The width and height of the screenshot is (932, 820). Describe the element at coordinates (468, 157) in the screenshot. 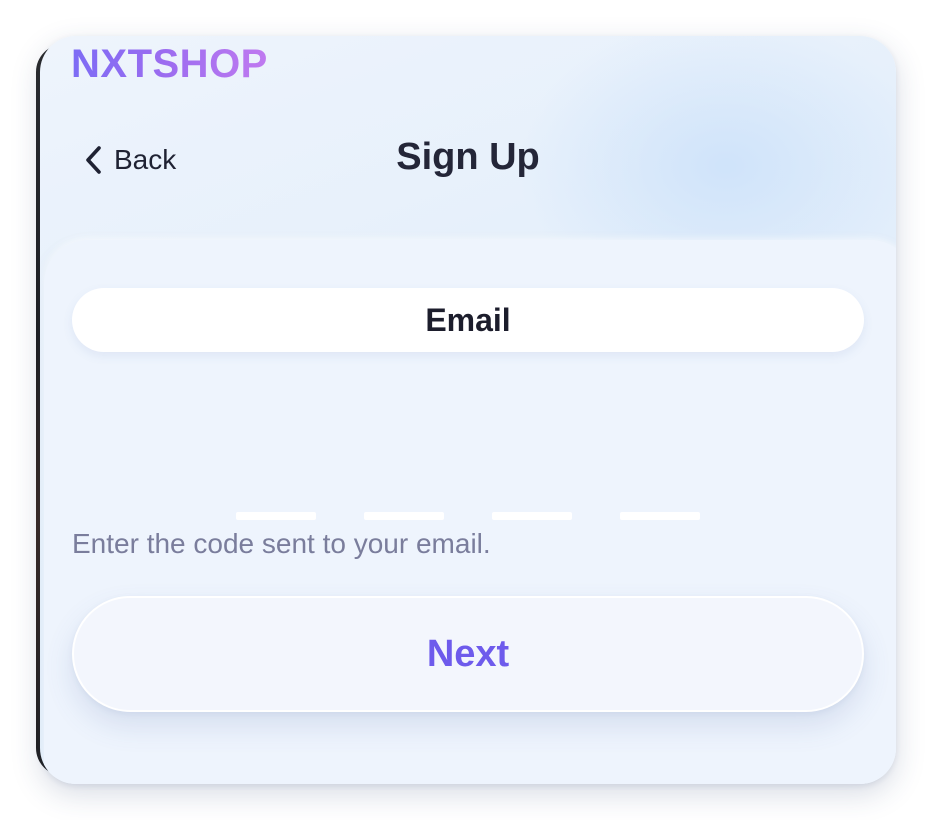

I see `page-title: Sign Up` at that location.